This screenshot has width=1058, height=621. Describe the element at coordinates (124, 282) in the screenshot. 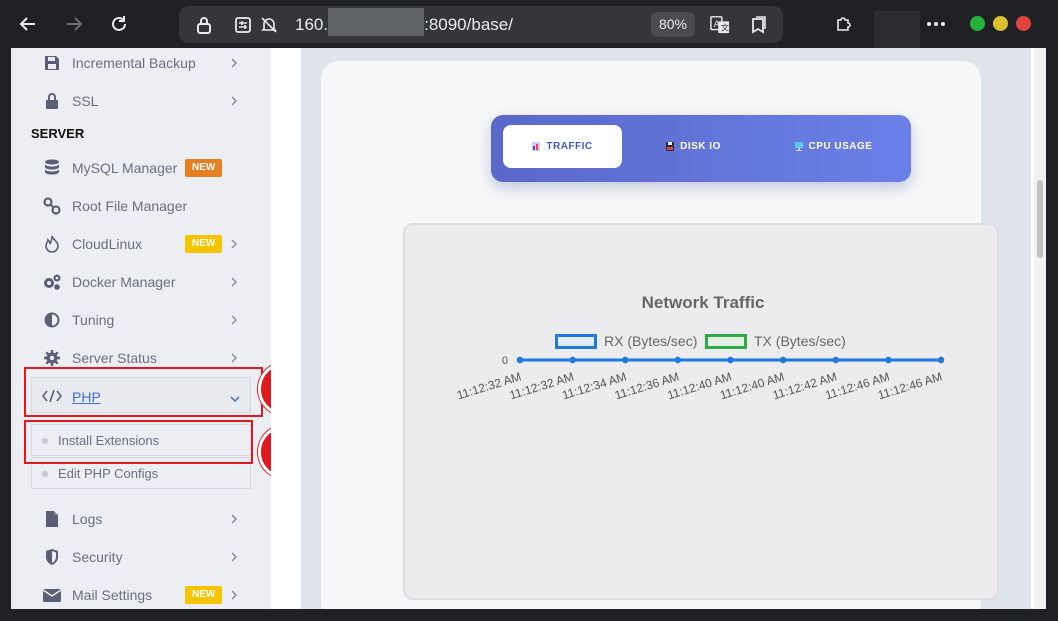

I see `sidebar-item-label: Docker Manager` at that location.